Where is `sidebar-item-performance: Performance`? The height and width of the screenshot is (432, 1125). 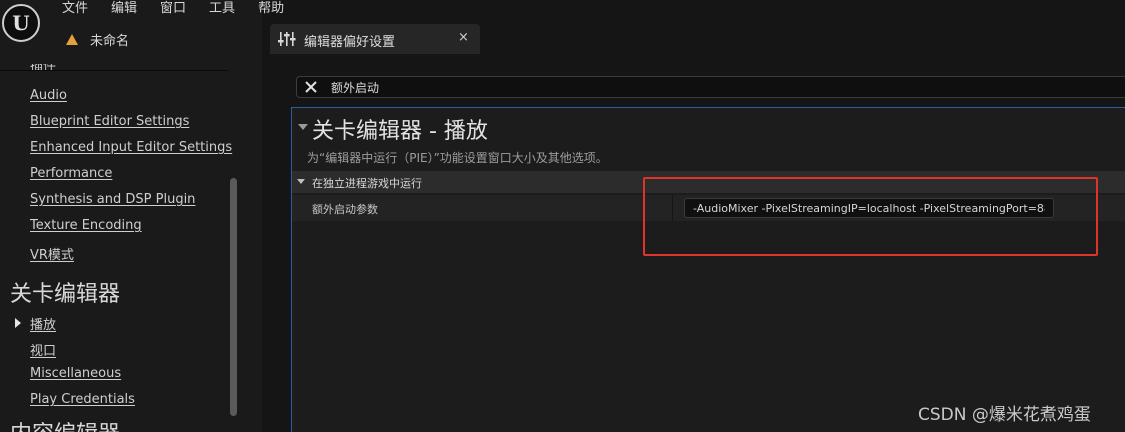
sidebar-item-performance: Performance is located at coordinates (71, 173).